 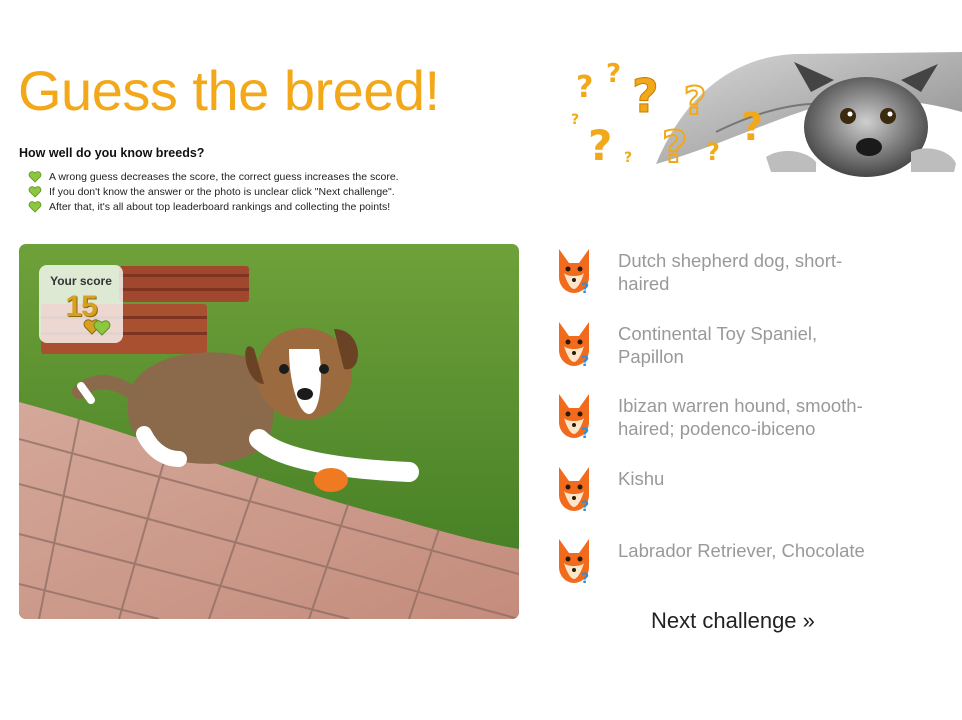 What do you see at coordinates (735, 493) in the screenshot?
I see `answer-option: ? Kishu` at bounding box center [735, 493].